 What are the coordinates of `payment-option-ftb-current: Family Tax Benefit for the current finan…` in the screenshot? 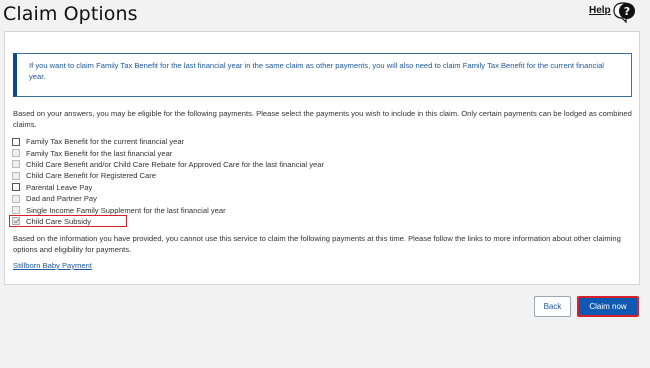 It's located at (168, 141).